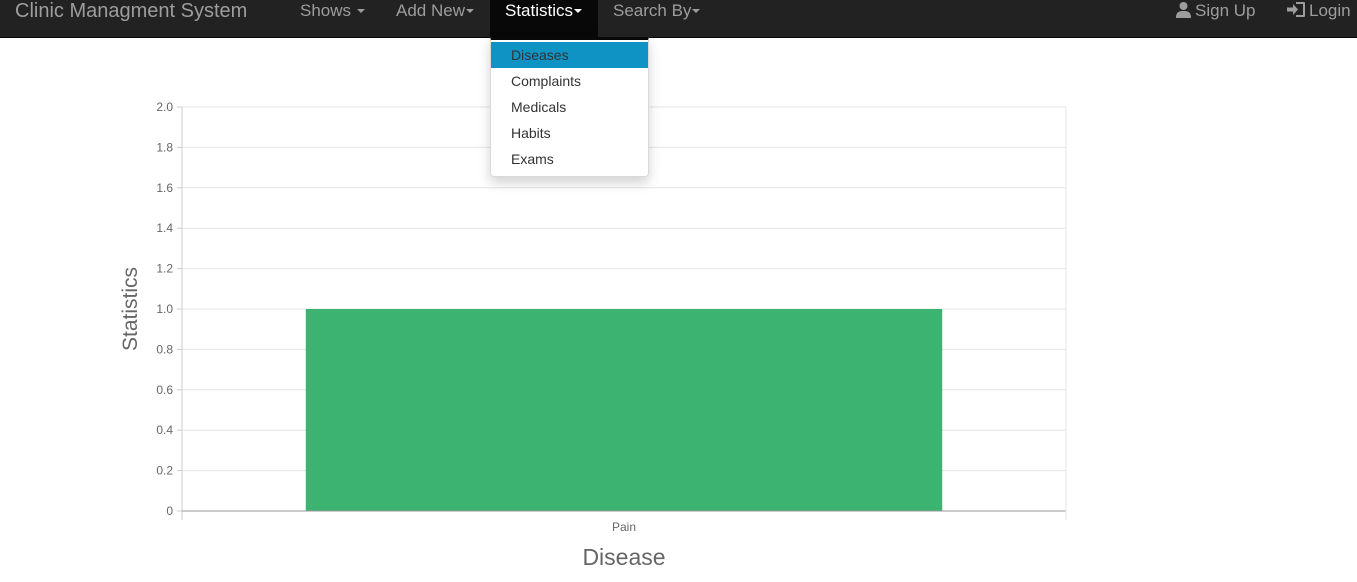  I want to click on nav-add-new-label: Add New, so click(430, 10).